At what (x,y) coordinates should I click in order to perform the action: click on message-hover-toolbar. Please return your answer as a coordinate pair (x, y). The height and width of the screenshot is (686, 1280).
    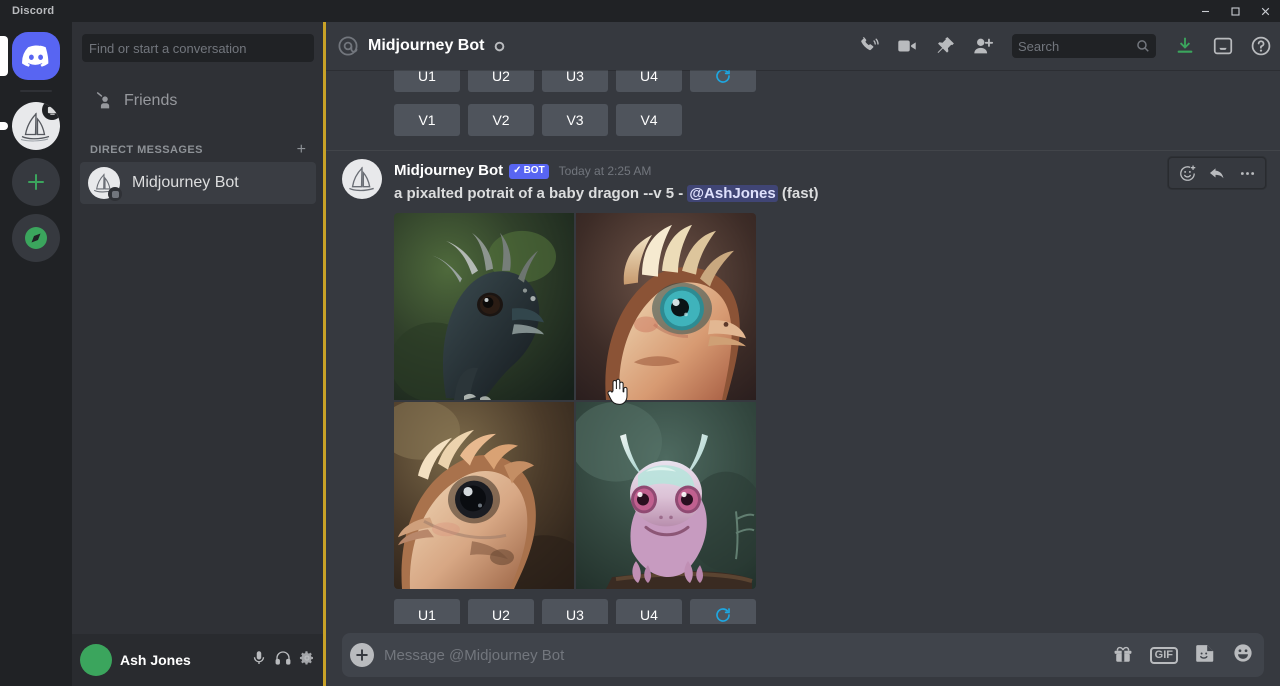
    Looking at the image, I should click on (1217, 173).